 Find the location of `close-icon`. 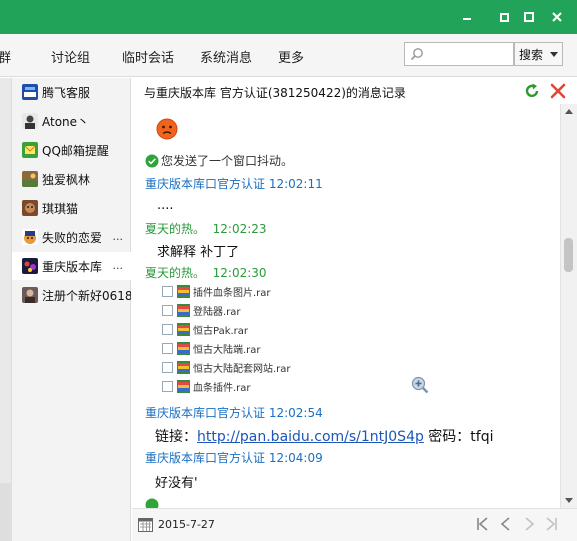

close-icon is located at coordinates (557, 17).